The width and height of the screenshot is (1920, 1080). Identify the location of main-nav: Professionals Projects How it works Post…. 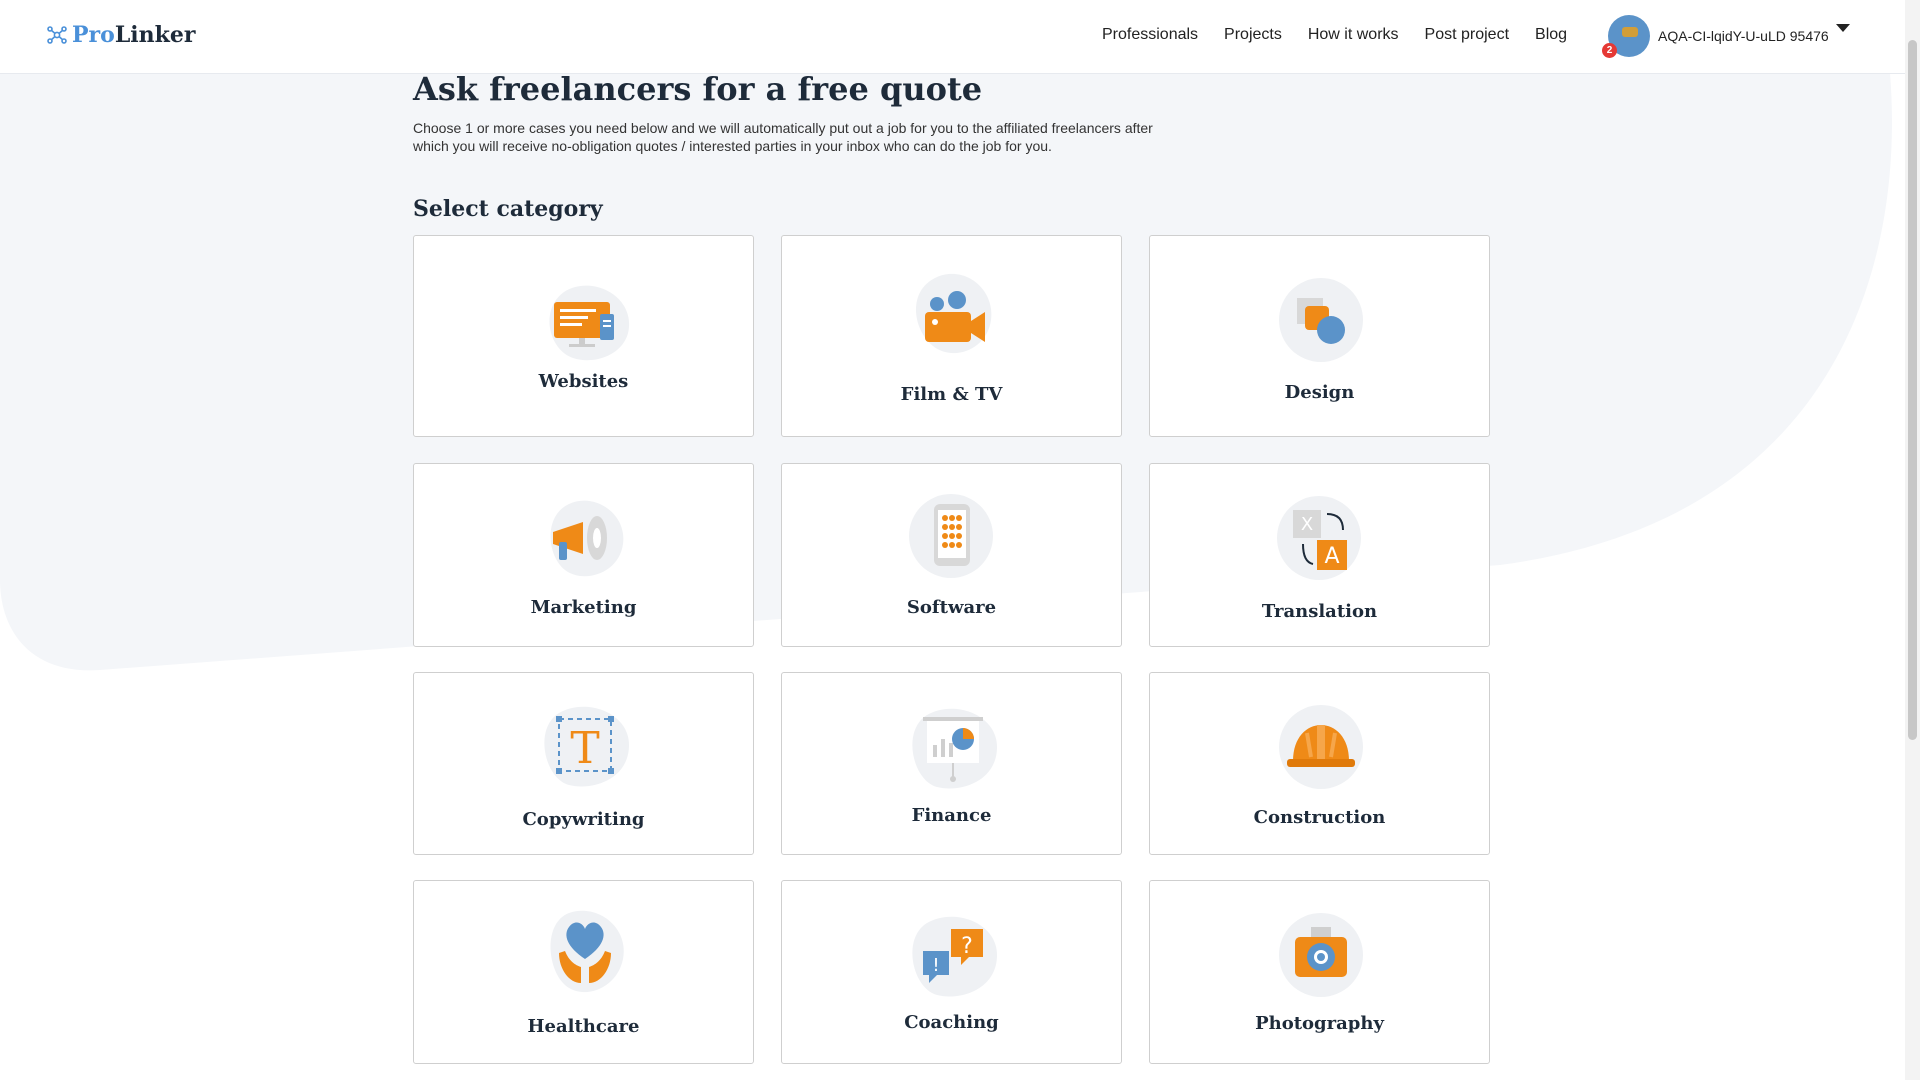
(1334, 35).